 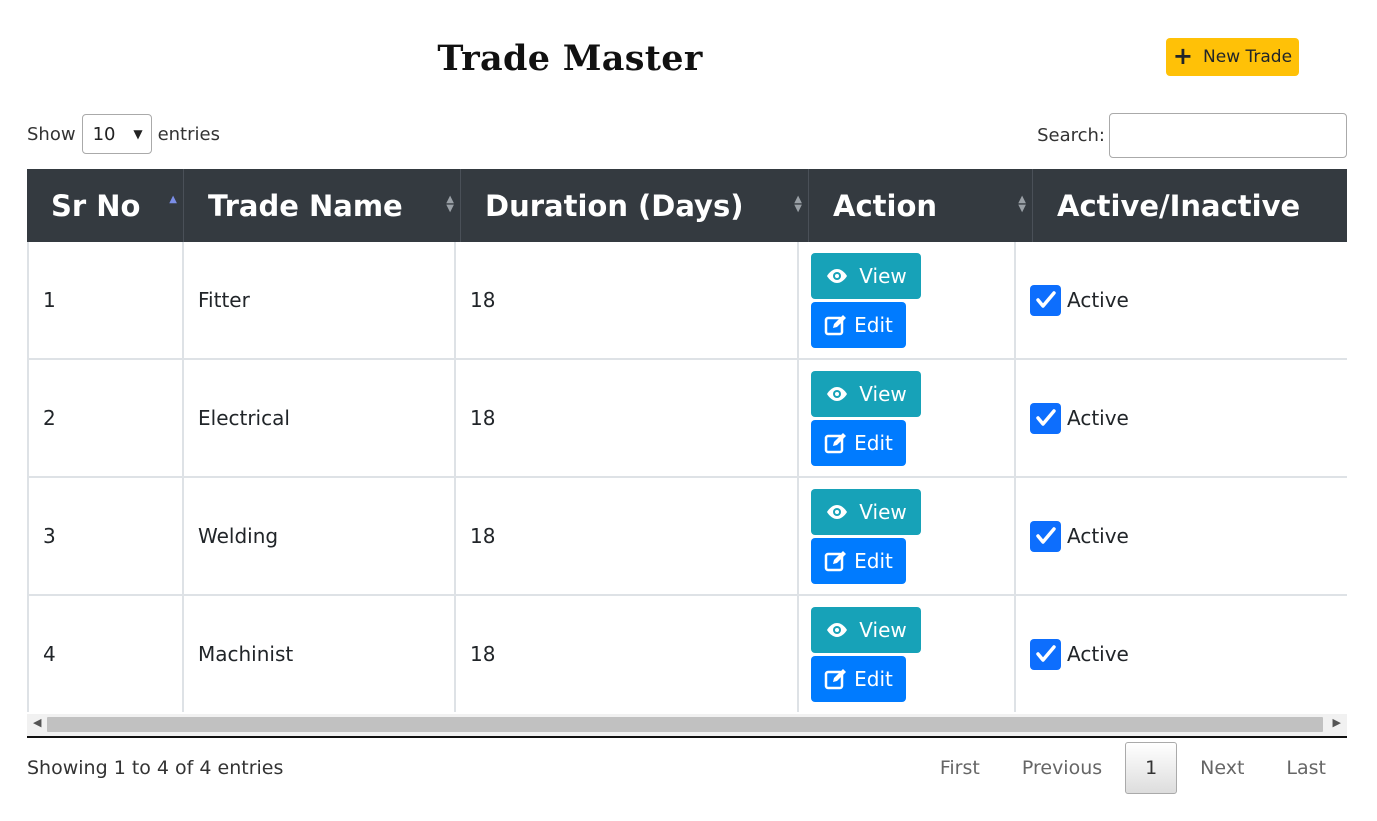 I want to click on horizontal-scrollbar: ◀ ▶, so click(x=687, y=726).